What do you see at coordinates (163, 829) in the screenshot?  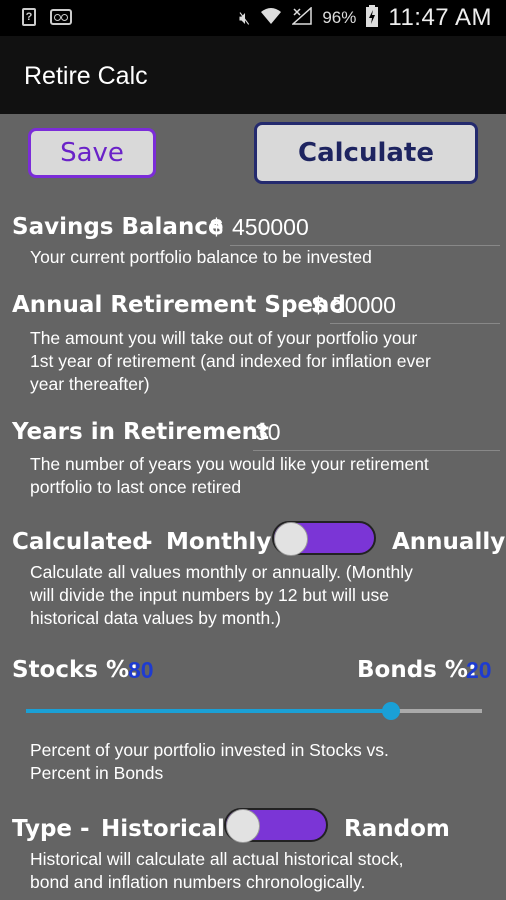 I see `historical-option-label: Historical` at bounding box center [163, 829].